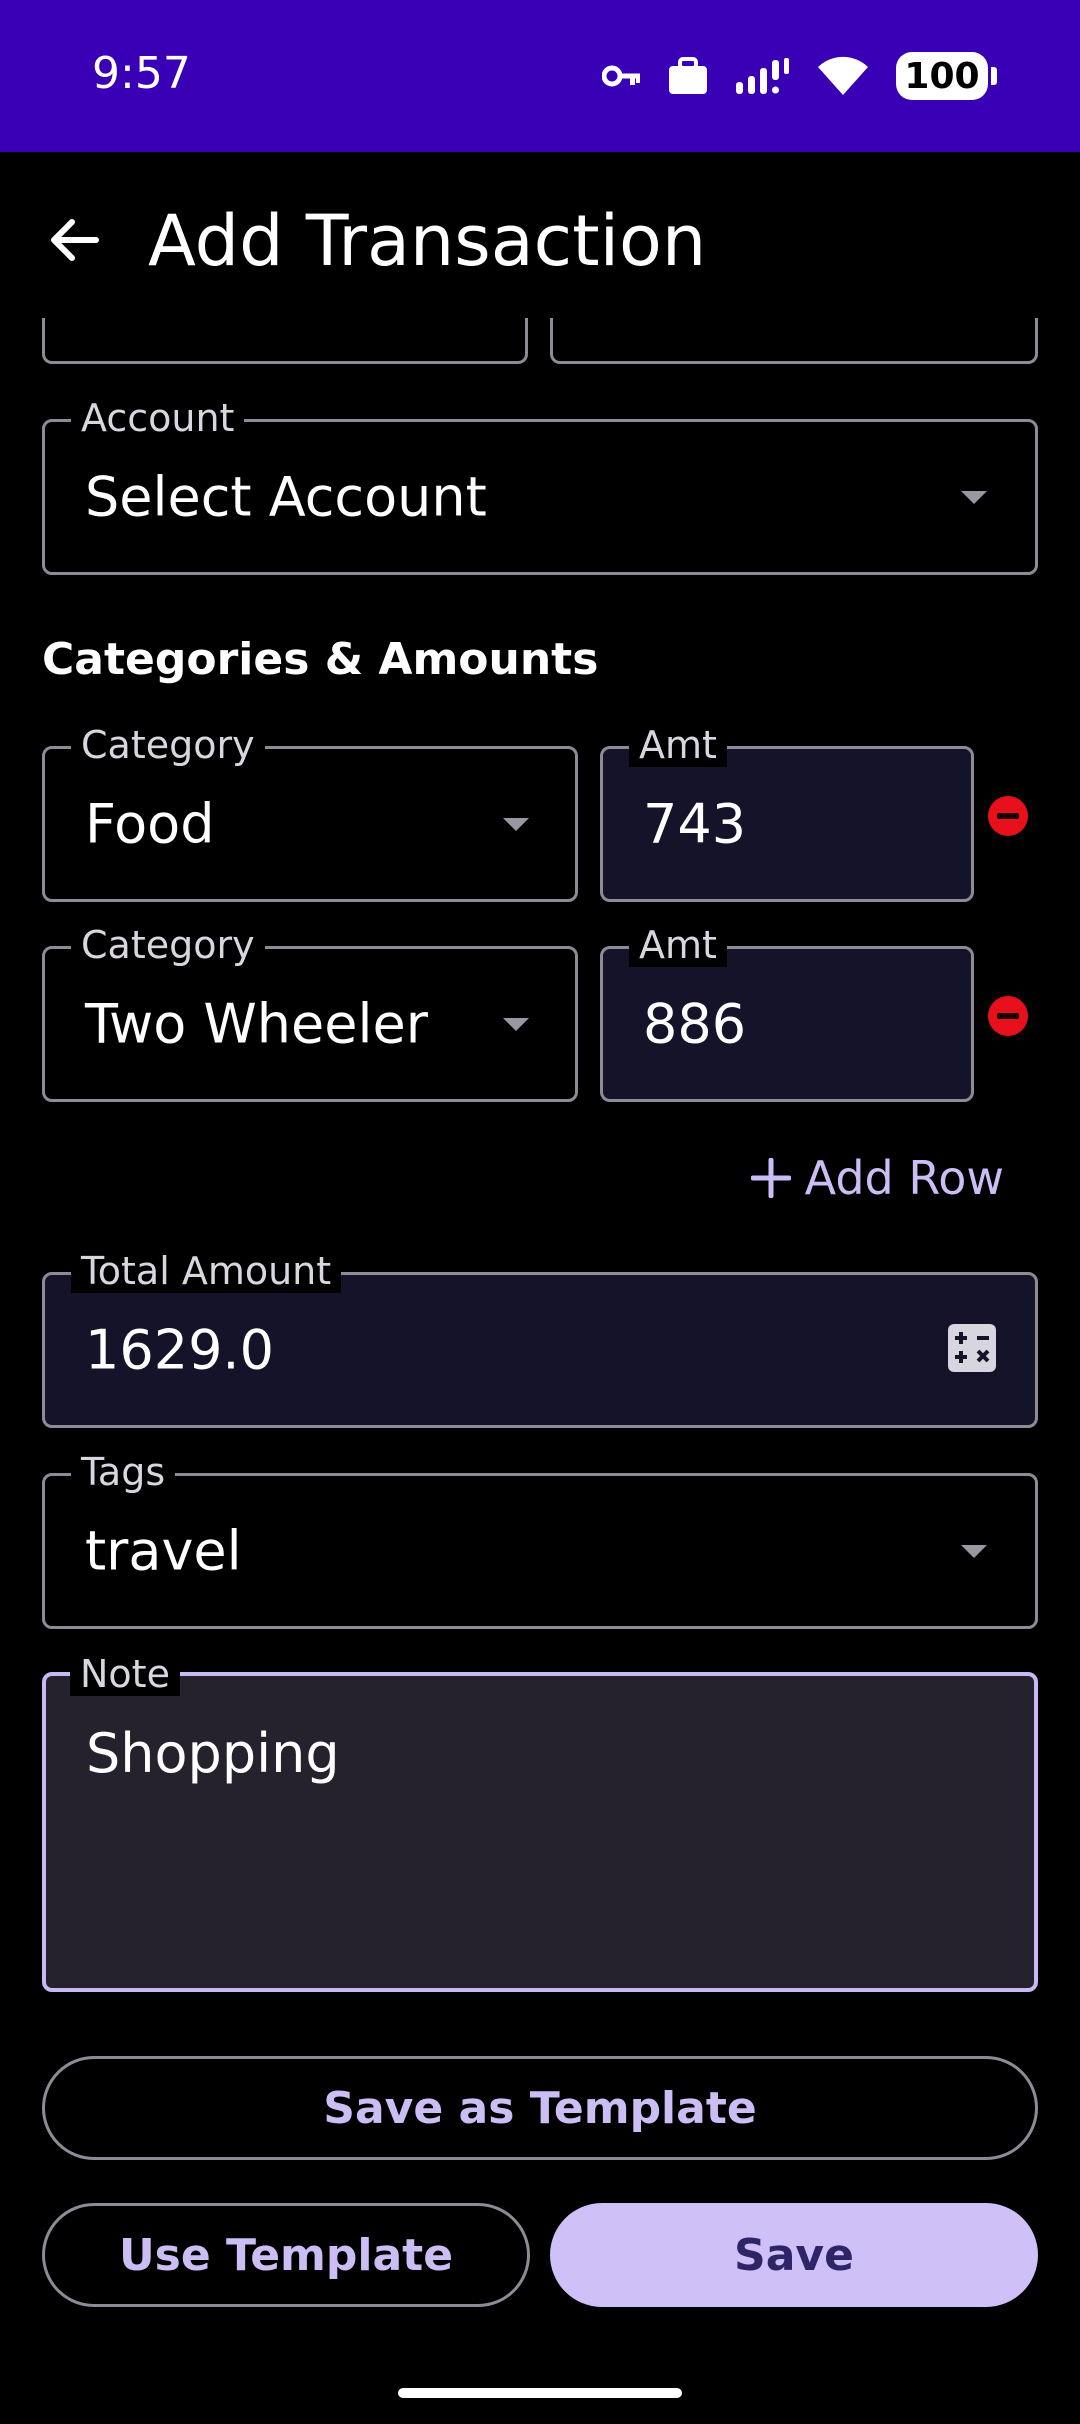 This screenshot has width=1080, height=2424. Describe the element at coordinates (695, 824) in the screenshot. I see `amount-value: 743` at that location.